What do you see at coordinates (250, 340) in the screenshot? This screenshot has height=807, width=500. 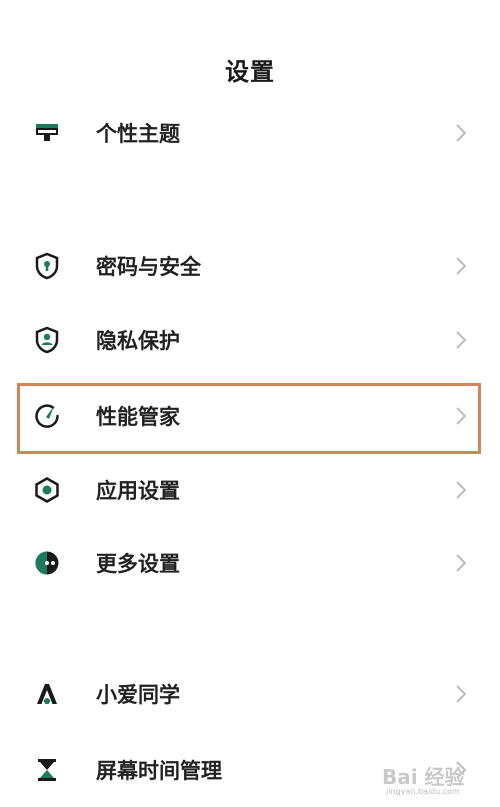 I see `settings-item-privacy: 隐私保护` at bounding box center [250, 340].